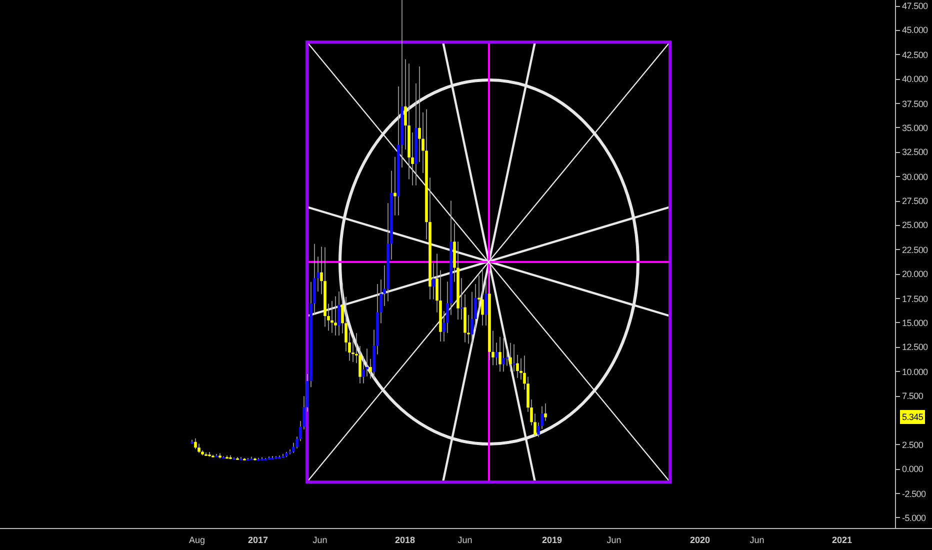 Image resolution: width=932 pixels, height=550 pixels. I want to click on price-axis-label: 32.500, so click(915, 152).